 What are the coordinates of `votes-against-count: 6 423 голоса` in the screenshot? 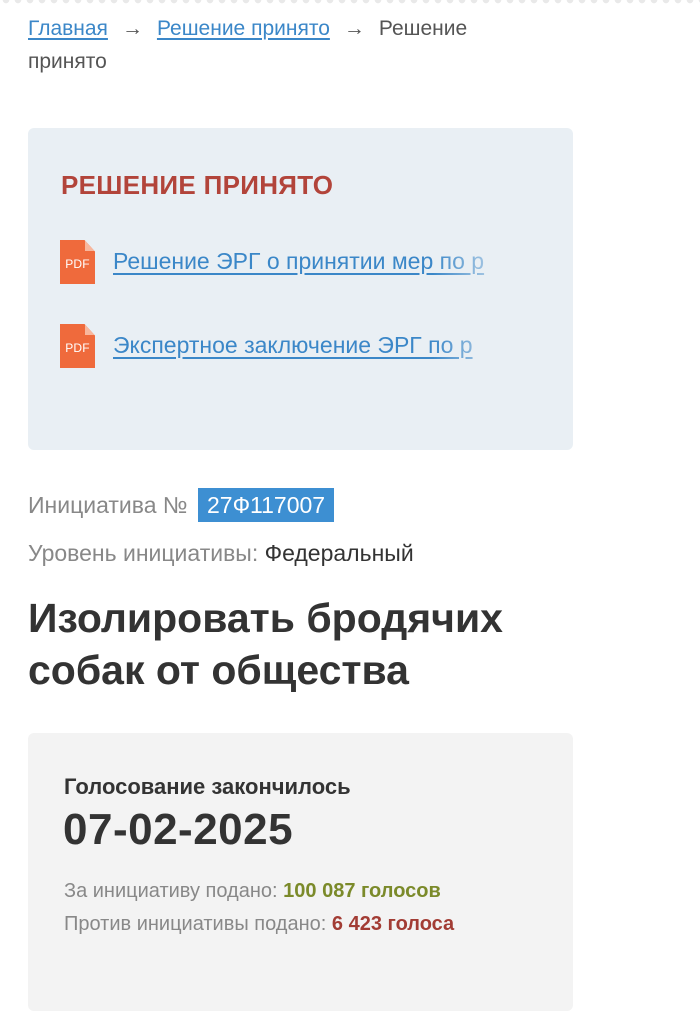 It's located at (393, 924).